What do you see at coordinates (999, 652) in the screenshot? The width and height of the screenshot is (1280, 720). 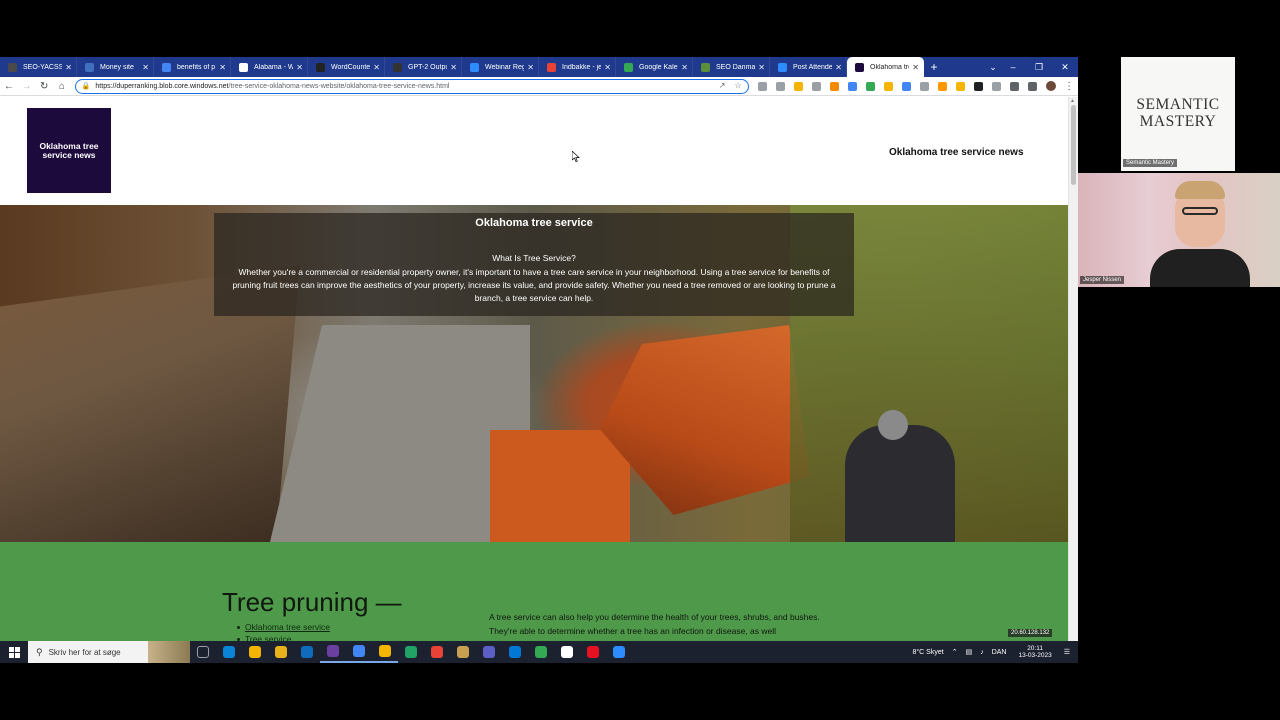 I see `language-indicator: DAN` at bounding box center [999, 652].